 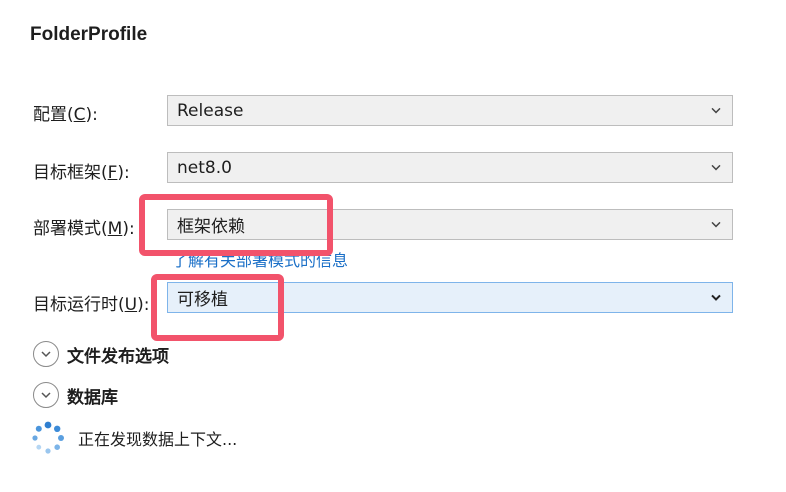 I want to click on section-label: 数据库, so click(x=92, y=397).